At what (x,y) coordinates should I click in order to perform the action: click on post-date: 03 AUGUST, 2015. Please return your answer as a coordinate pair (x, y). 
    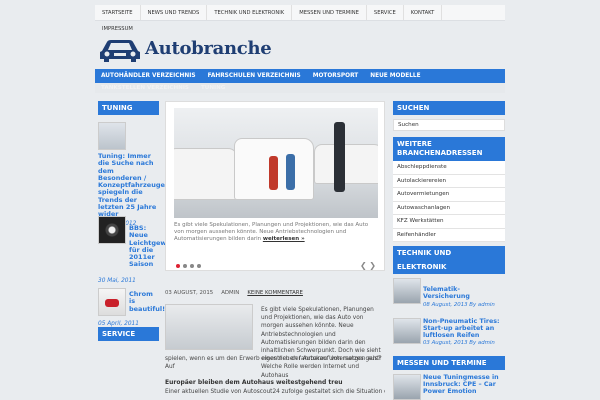
    Looking at the image, I should click on (189, 293).